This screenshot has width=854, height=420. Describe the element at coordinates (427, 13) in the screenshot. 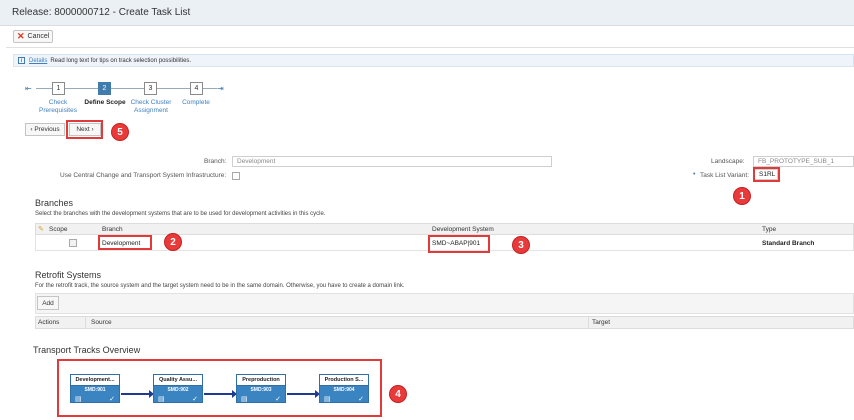

I see `title-bar: Release: 8000000712 - Create Task List` at that location.